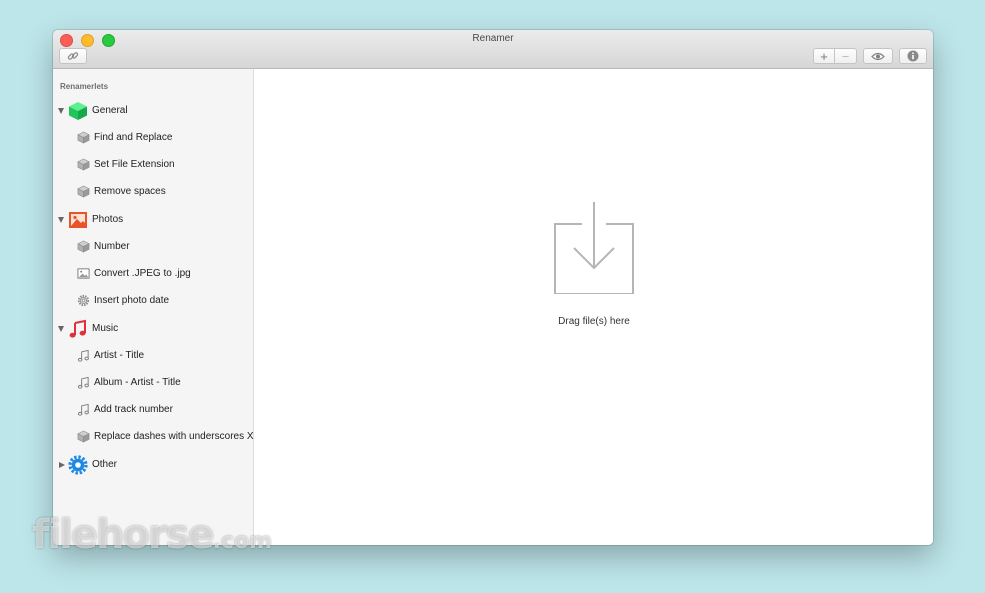 The width and height of the screenshot is (985, 593). I want to click on sidebar-item-label: Artist - Title, so click(119, 355).